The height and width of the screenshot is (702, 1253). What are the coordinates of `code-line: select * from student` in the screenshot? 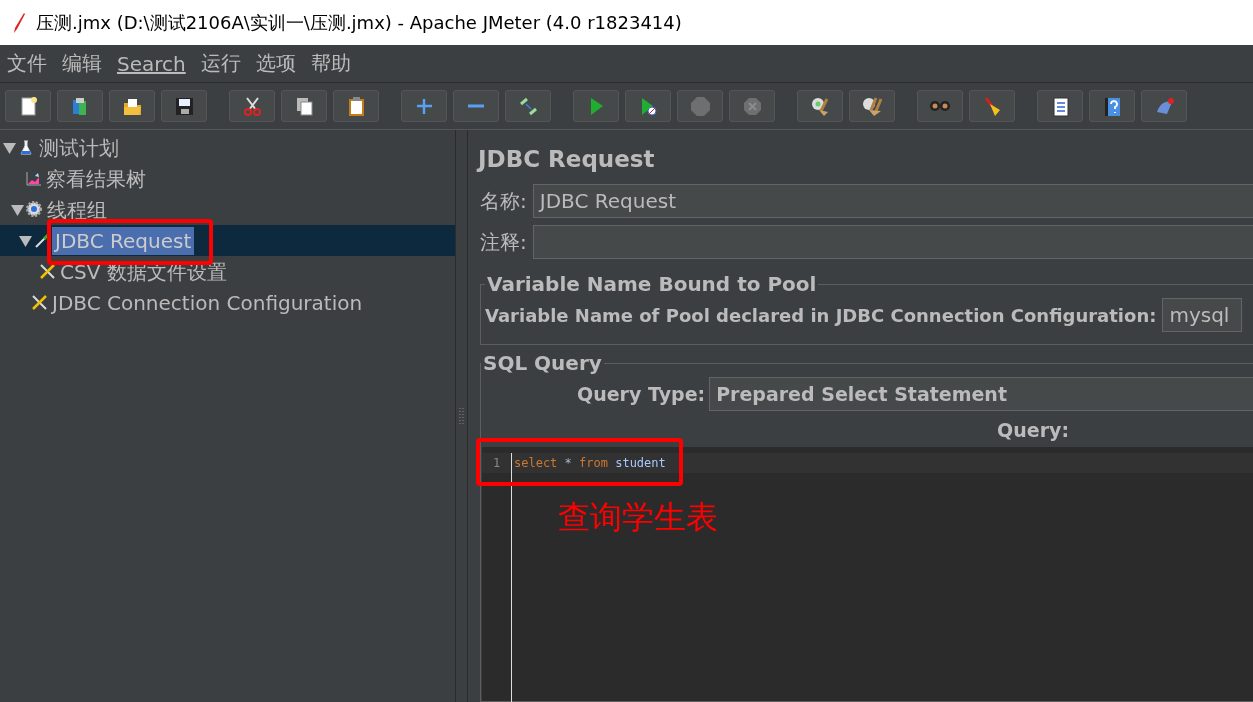 It's located at (589, 463).